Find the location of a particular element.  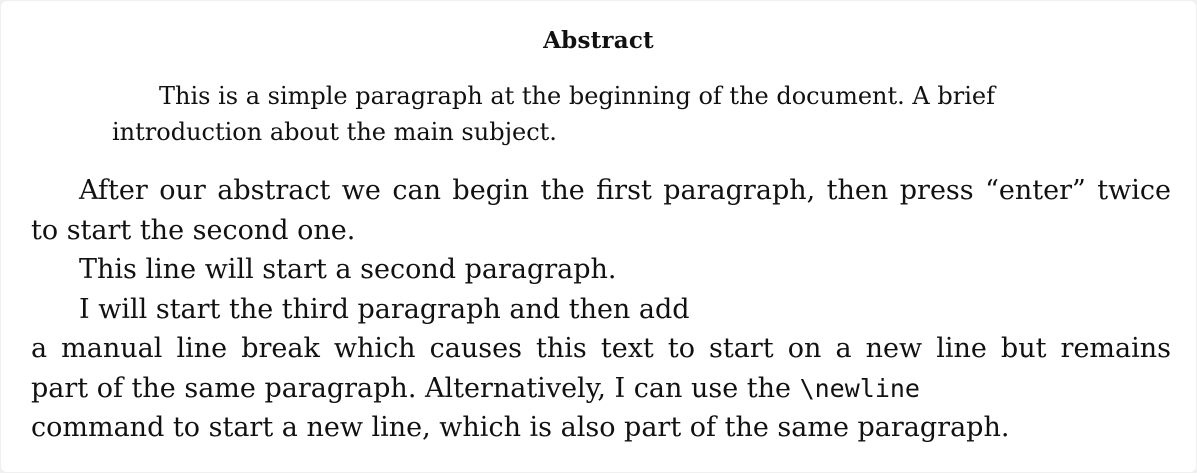

paragraph-2-line: This line will start a second paragraph. is located at coordinates (348, 269).